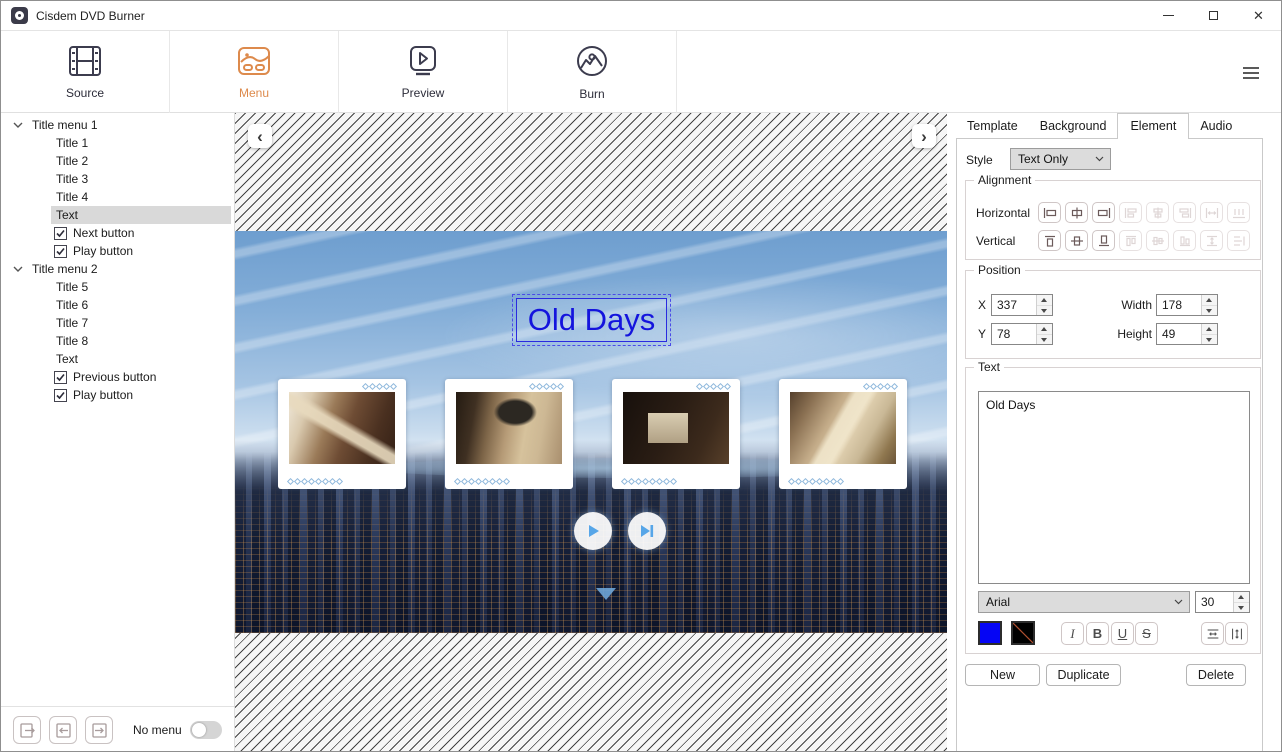  Describe the element at coordinates (1014, 305) in the screenshot. I see `x-value: 337` at that location.